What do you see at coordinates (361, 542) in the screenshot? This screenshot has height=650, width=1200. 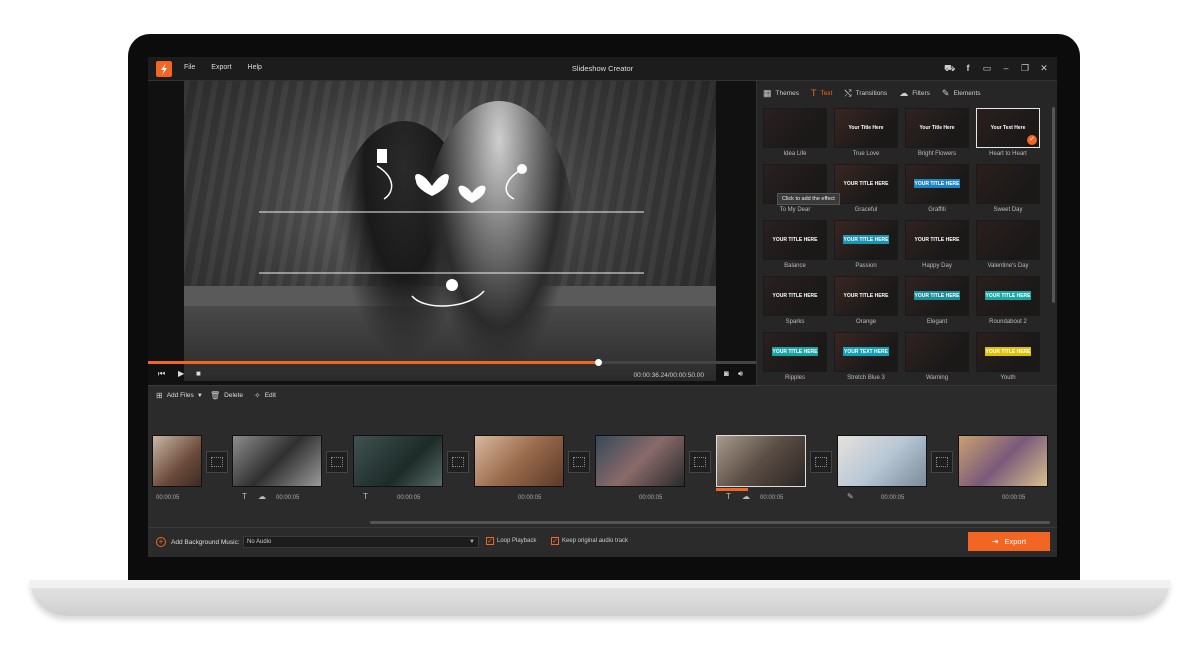 I see `audio-select: No Audio ▼` at bounding box center [361, 542].